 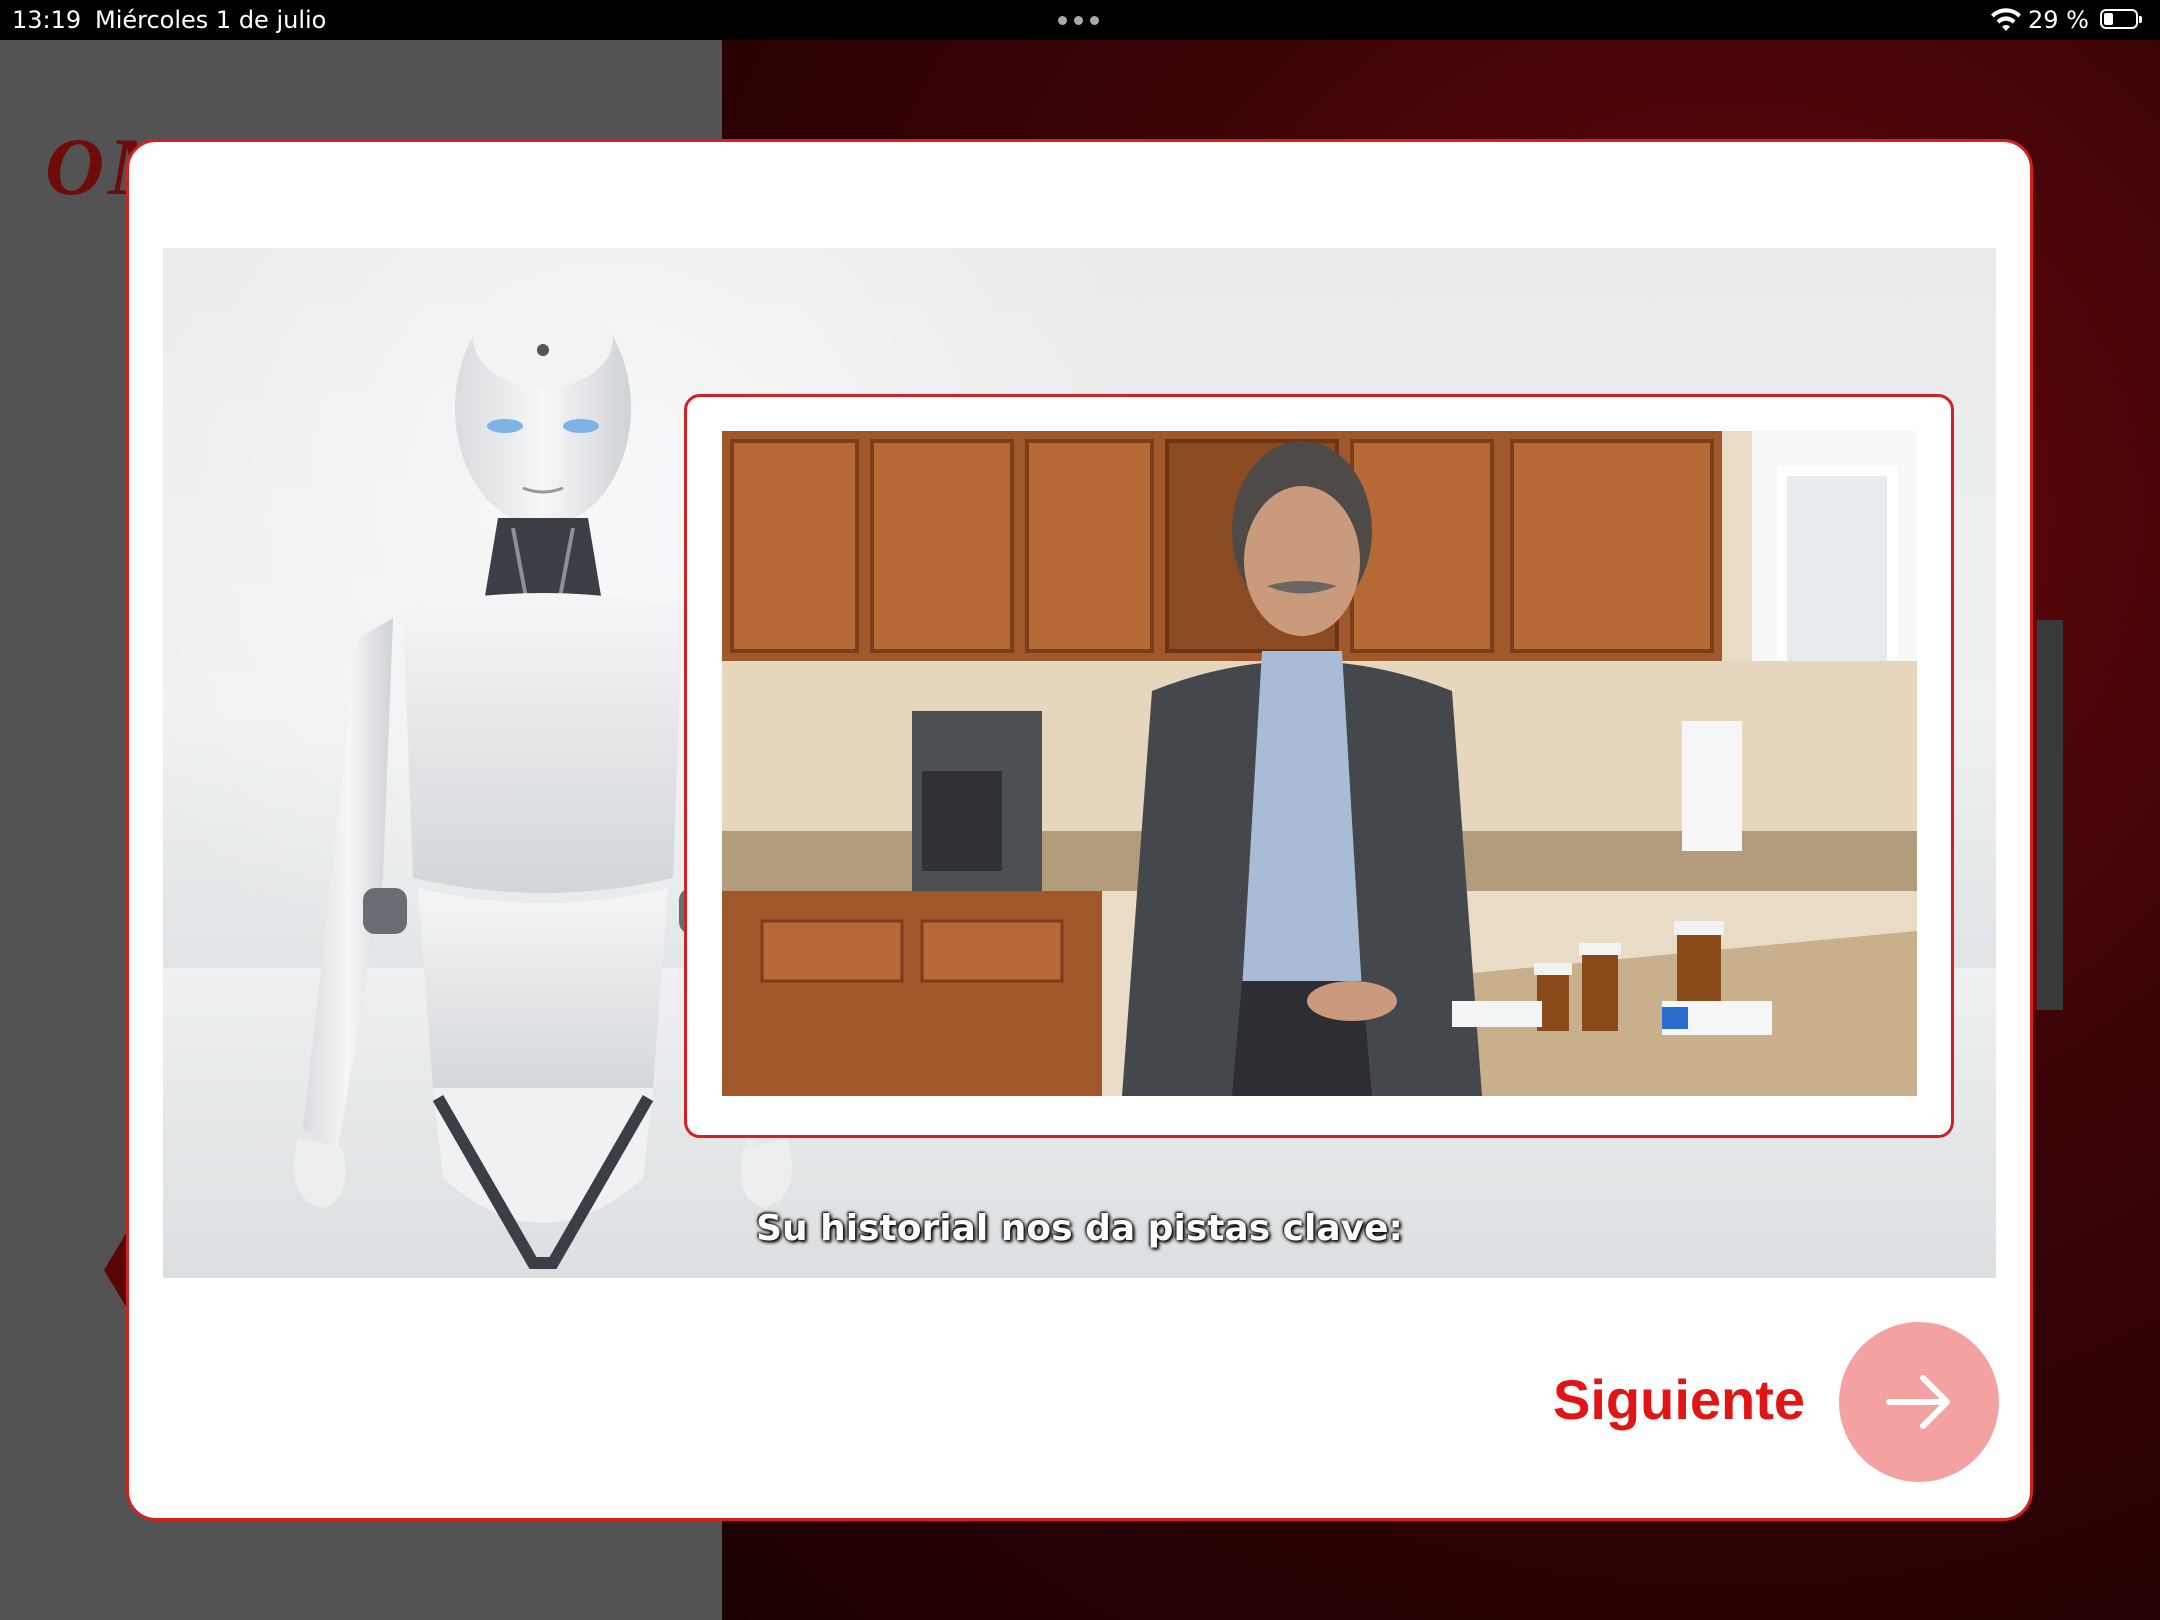 I want to click on wifi-icon, so click(x=2006, y=19).